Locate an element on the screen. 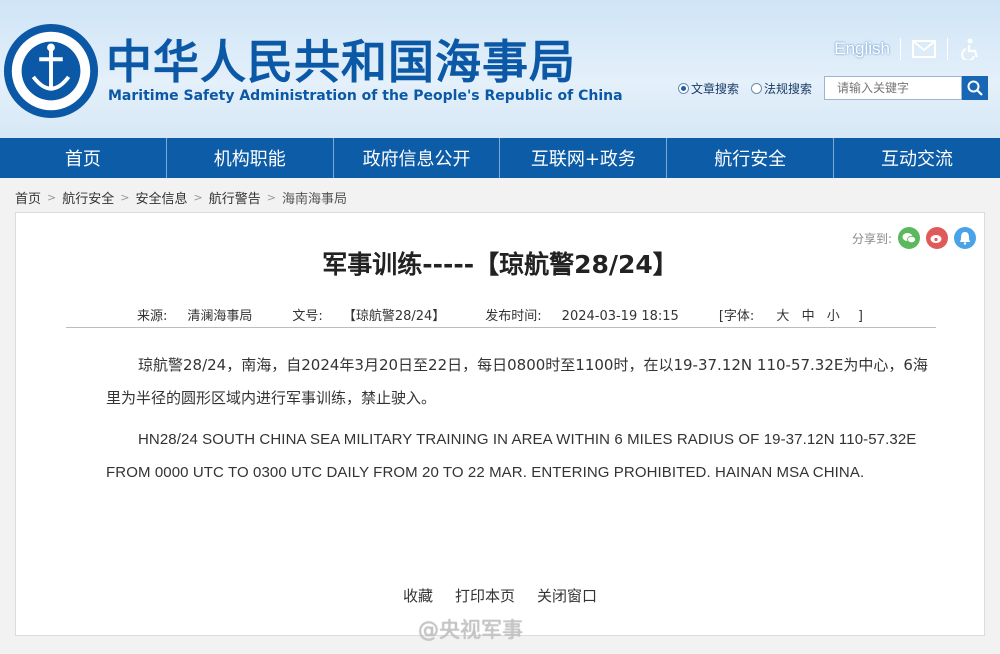  nav-item-gov-info: 政府信息公开 is located at coordinates (417, 158).